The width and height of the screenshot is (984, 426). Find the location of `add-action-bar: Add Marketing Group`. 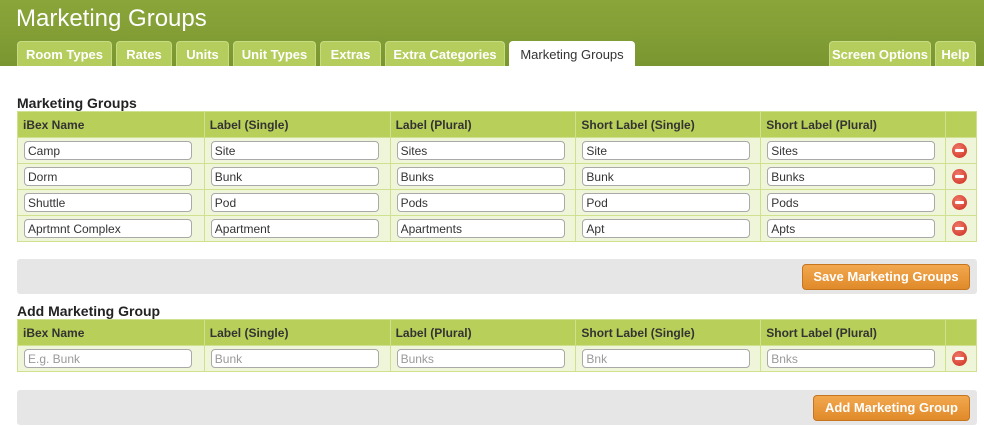

add-action-bar: Add Marketing Group is located at coordinates (497, 407).